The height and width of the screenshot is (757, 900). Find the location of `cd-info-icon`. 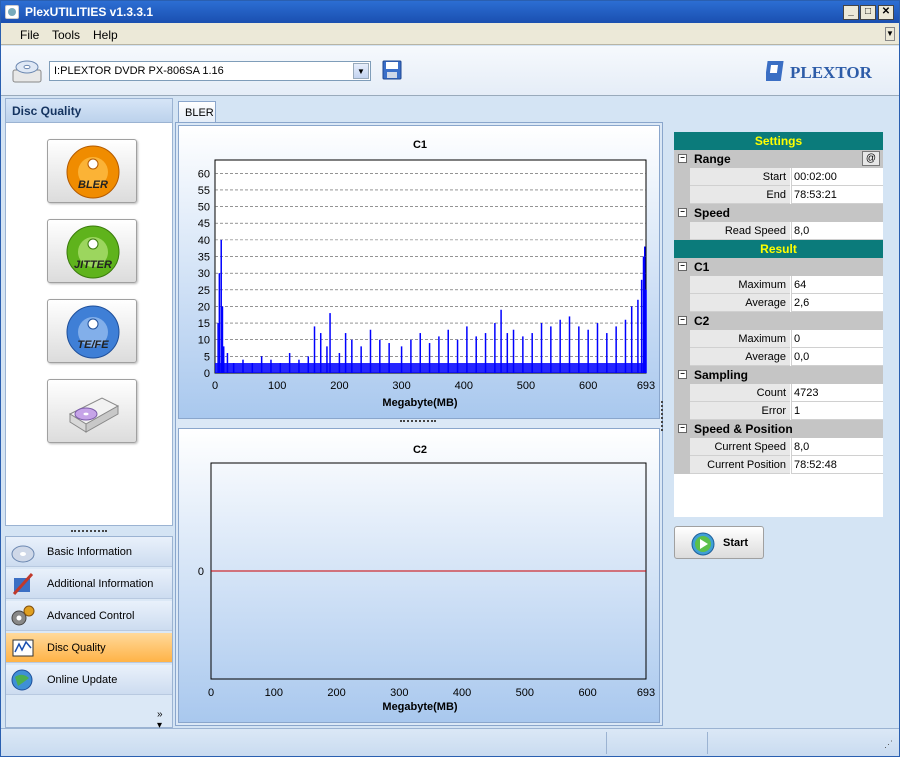

cd-info-icon is located at coordinates (23, 554).